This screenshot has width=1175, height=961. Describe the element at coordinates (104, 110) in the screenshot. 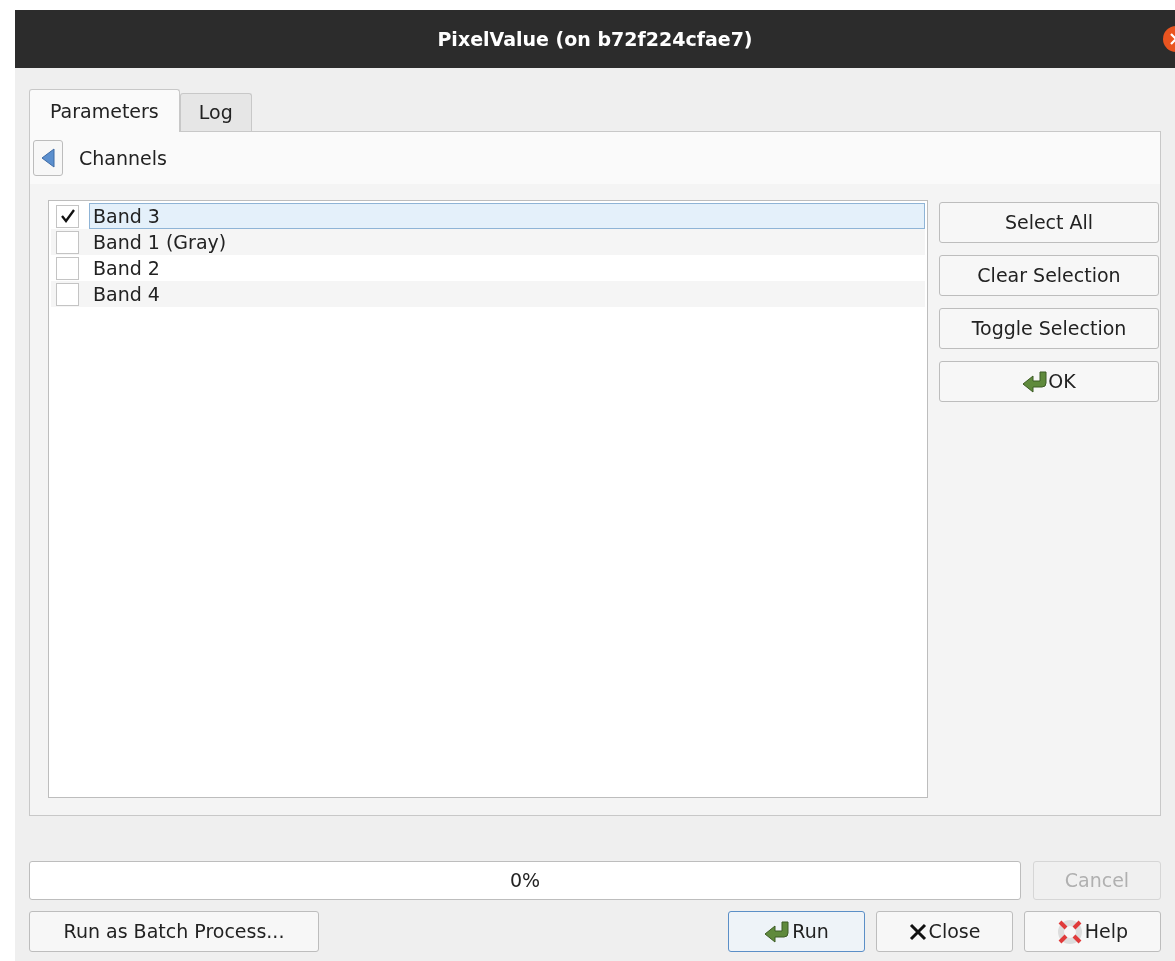

I see `tab: Parameters` at that location.